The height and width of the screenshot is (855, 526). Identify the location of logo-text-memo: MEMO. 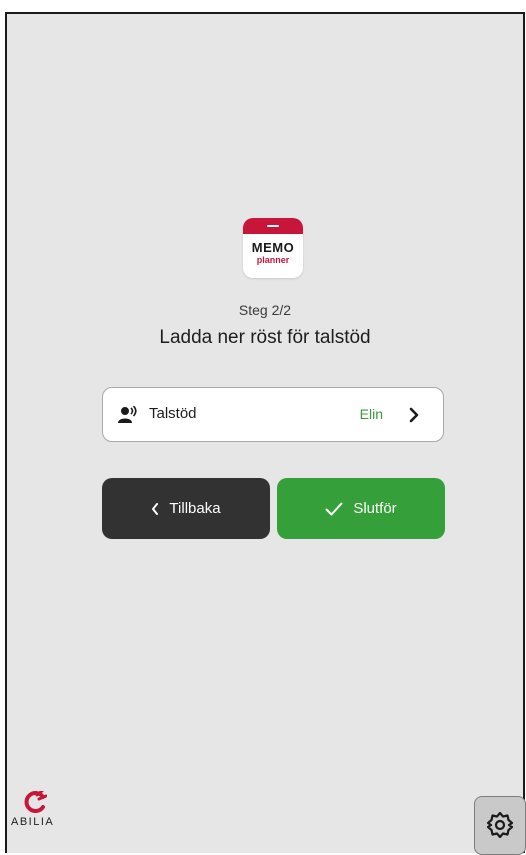
(273, 247).